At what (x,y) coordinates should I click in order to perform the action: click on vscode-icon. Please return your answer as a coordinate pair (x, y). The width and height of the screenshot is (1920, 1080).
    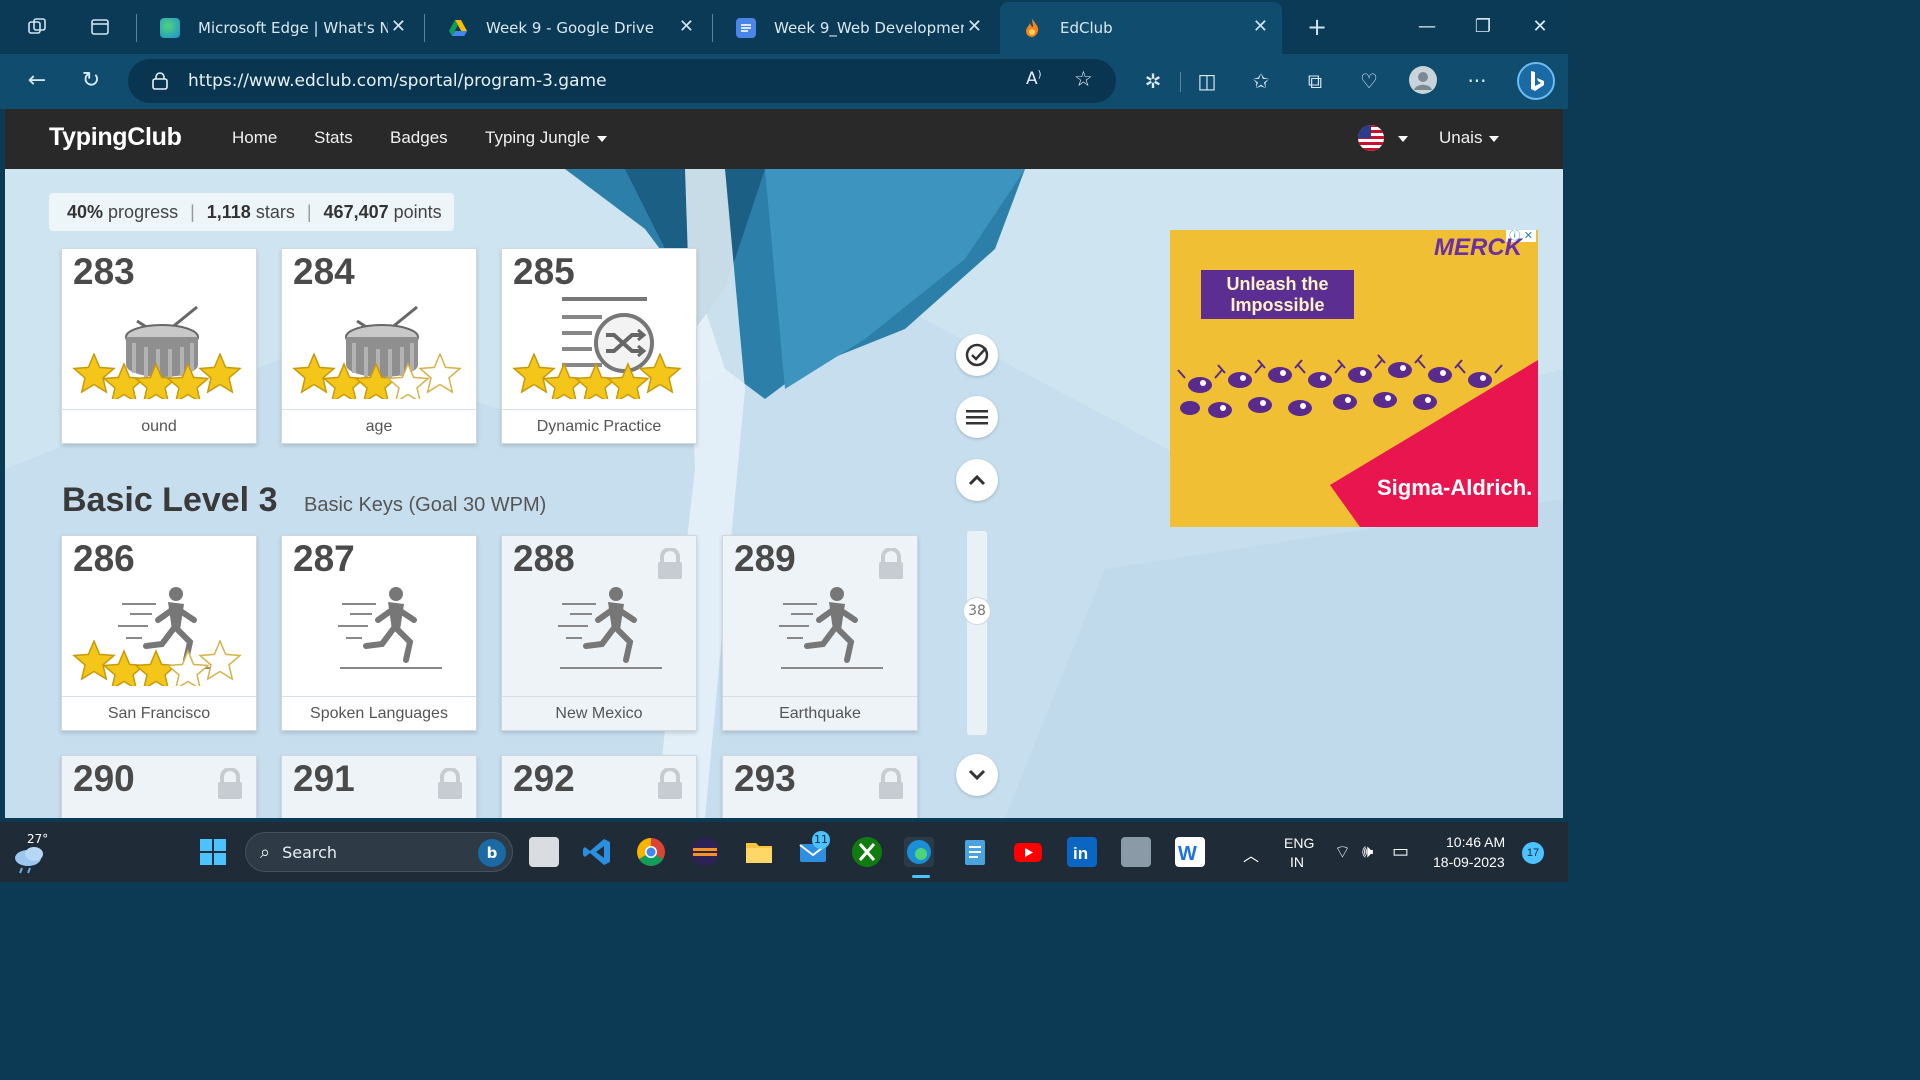
    Looking at the image, I should click on (597, 852).